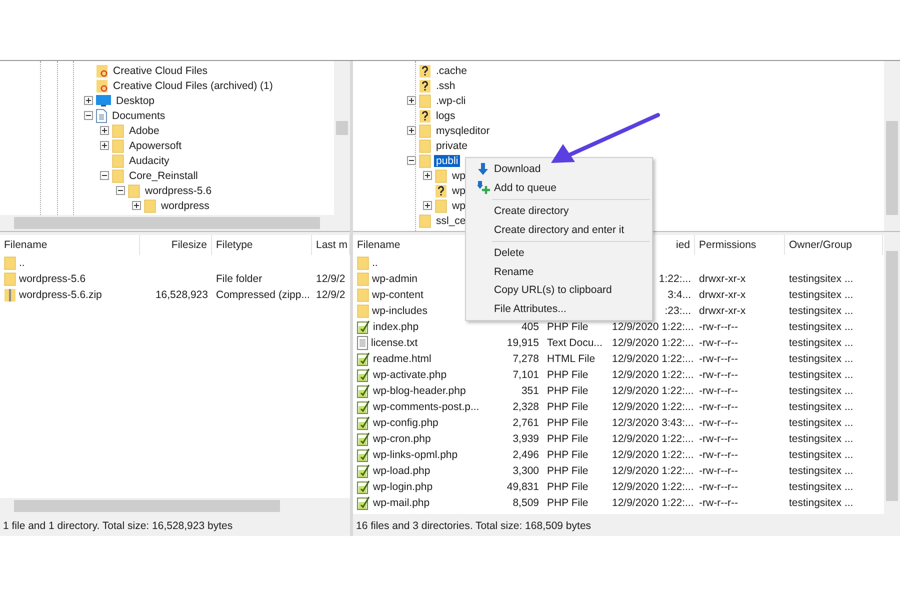 This screenshot has height=600, width=900. Describe the element at coordinates (447, 160) in the screenshot. I see `tree-item: publi` at that location.